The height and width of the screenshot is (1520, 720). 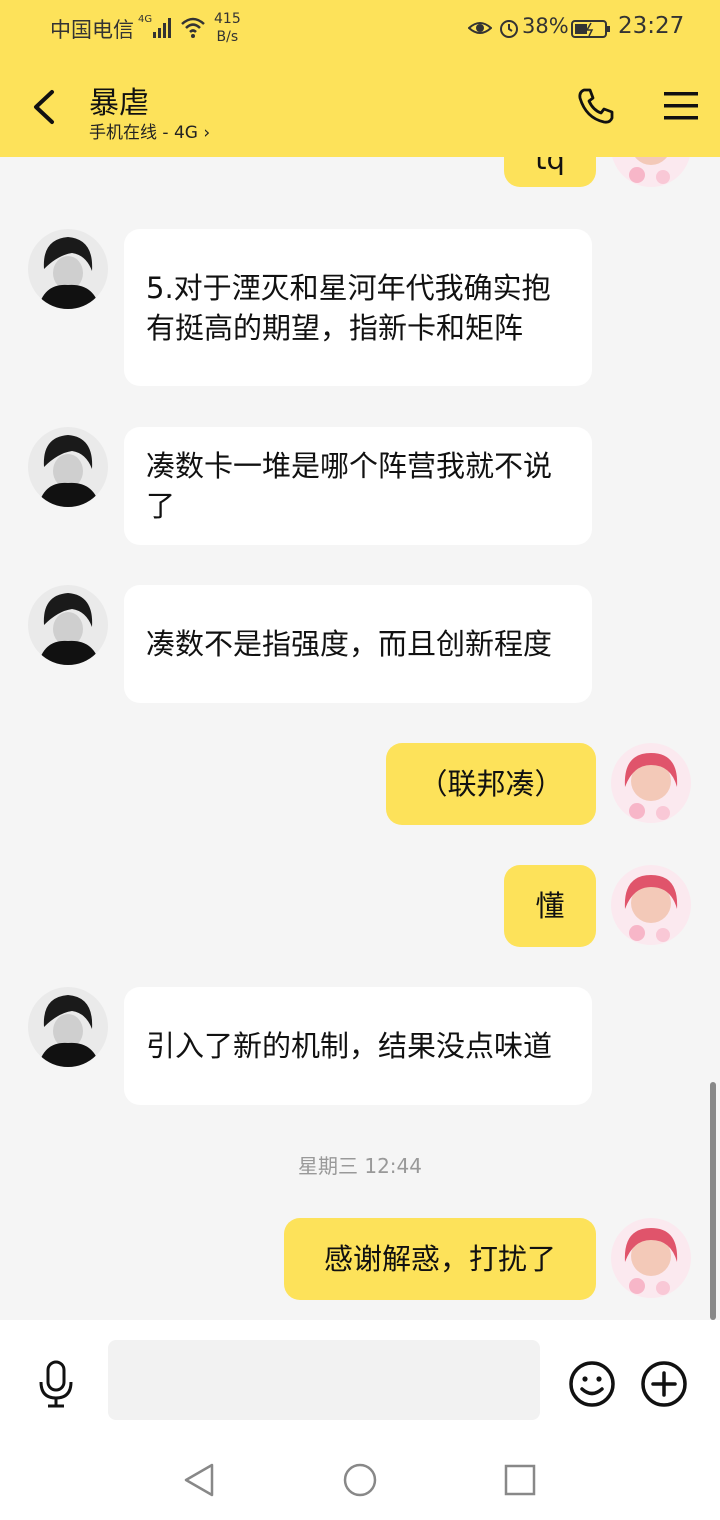 What do you see at coordinates (491, 784) in the screenshot?
I see `message-bubble-outgoing: （联邦凑）` at bounding box center [491, 784].